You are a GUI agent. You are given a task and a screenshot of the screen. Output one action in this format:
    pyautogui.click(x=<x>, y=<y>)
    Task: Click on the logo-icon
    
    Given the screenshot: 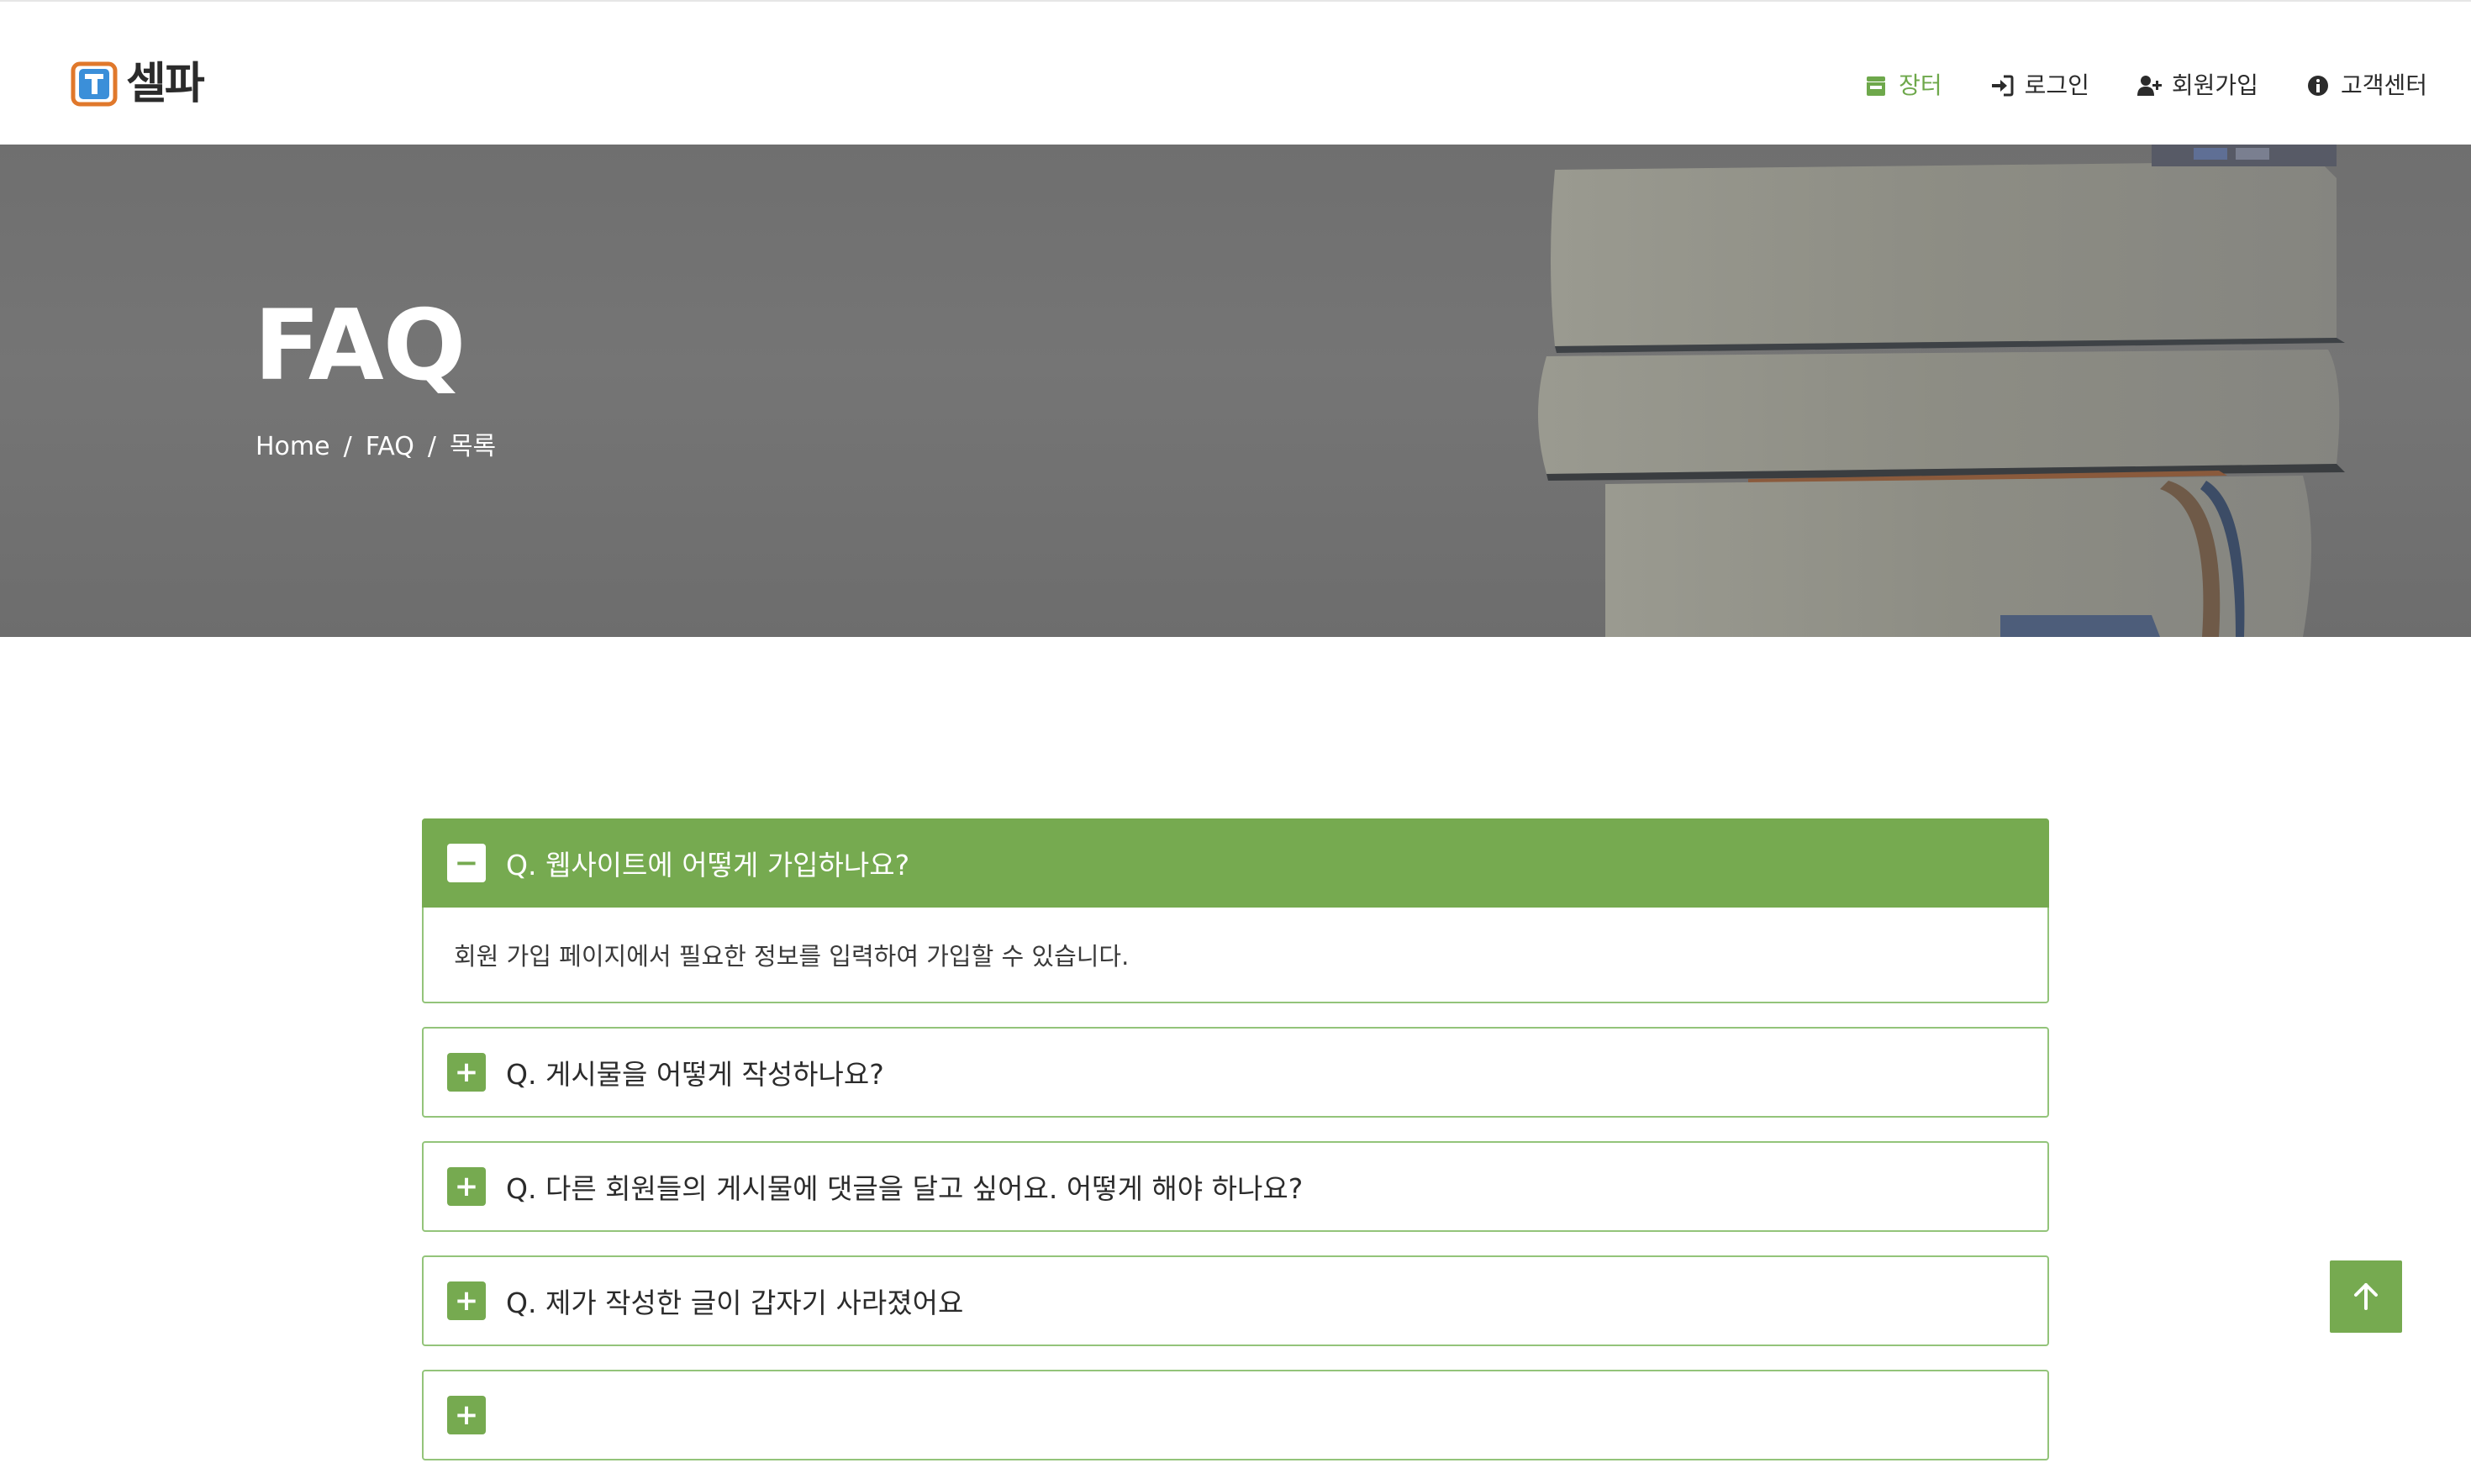 What is the action you would take?
    pyautogui.click(x=95, y=84)
    